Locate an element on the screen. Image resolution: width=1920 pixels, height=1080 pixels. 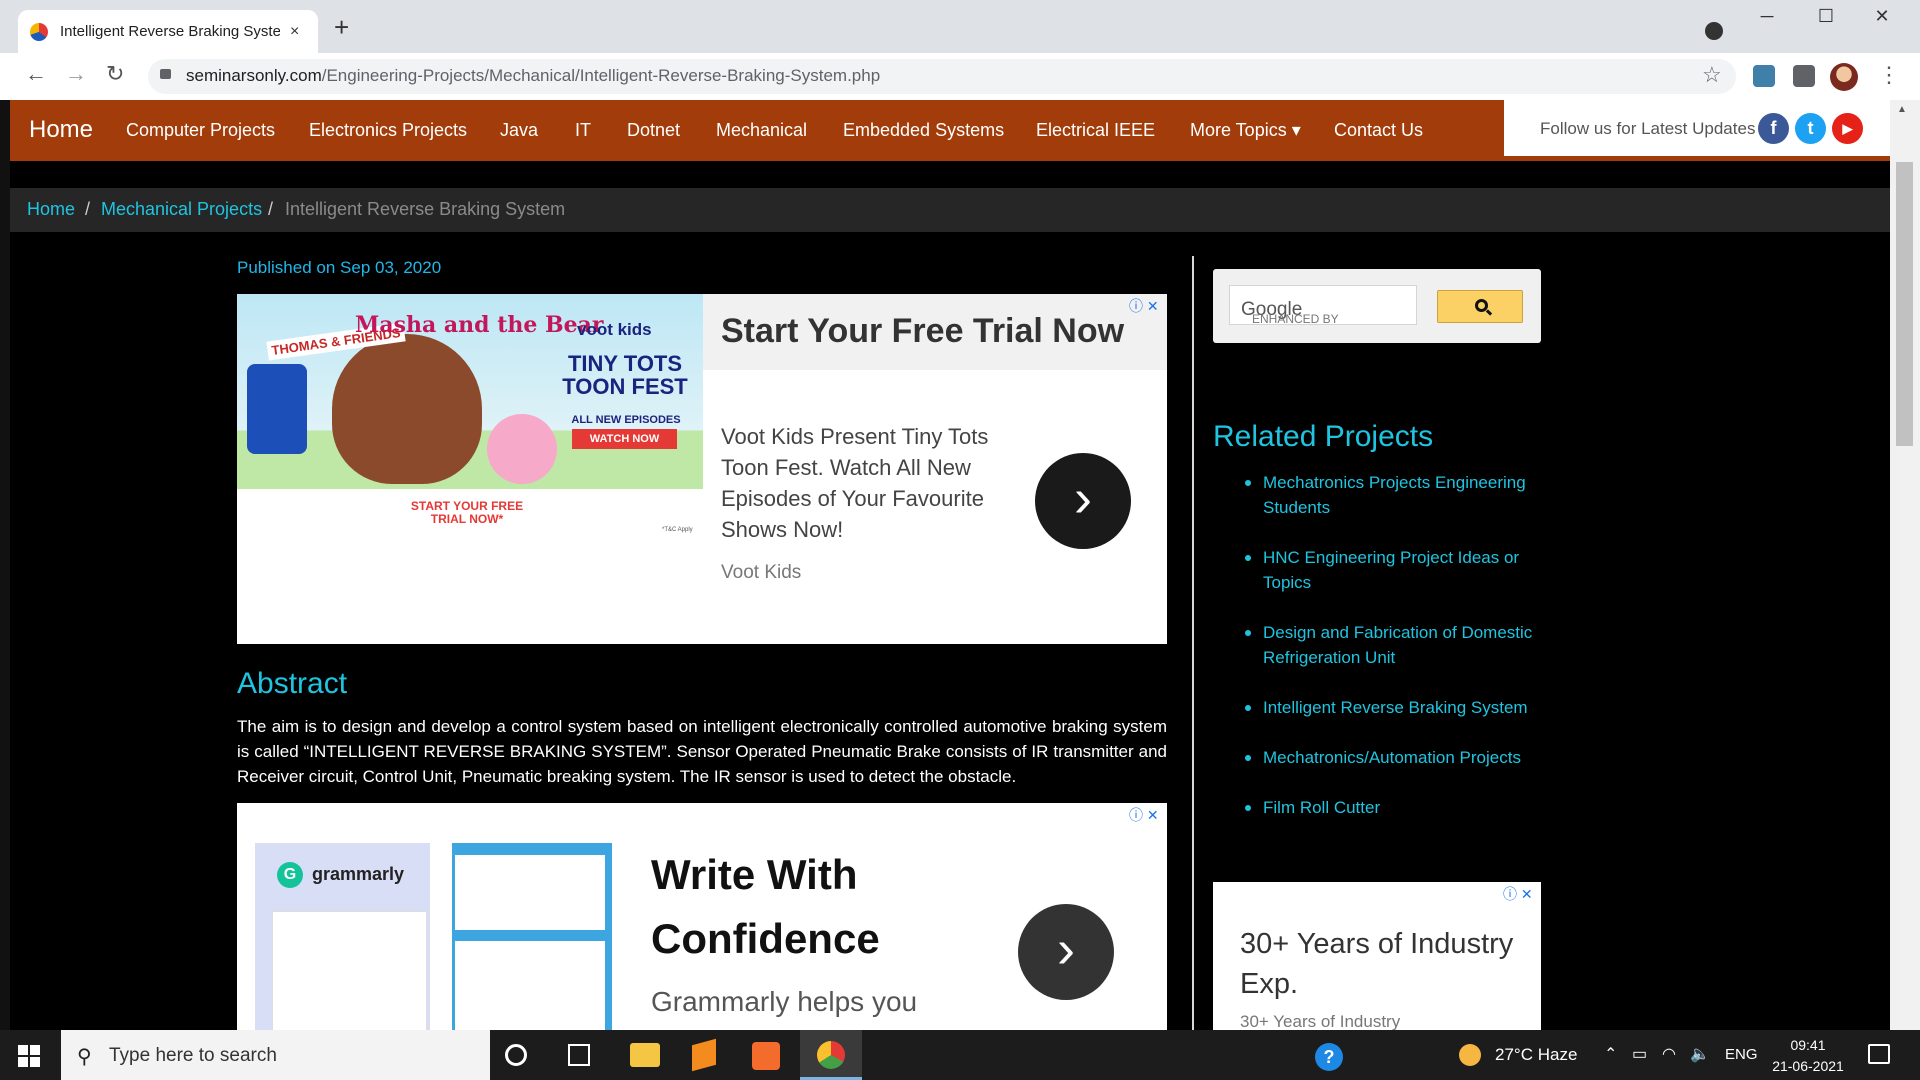
related-link: Mechatronics/Automation Projects is located at coordinates (1391, 757).